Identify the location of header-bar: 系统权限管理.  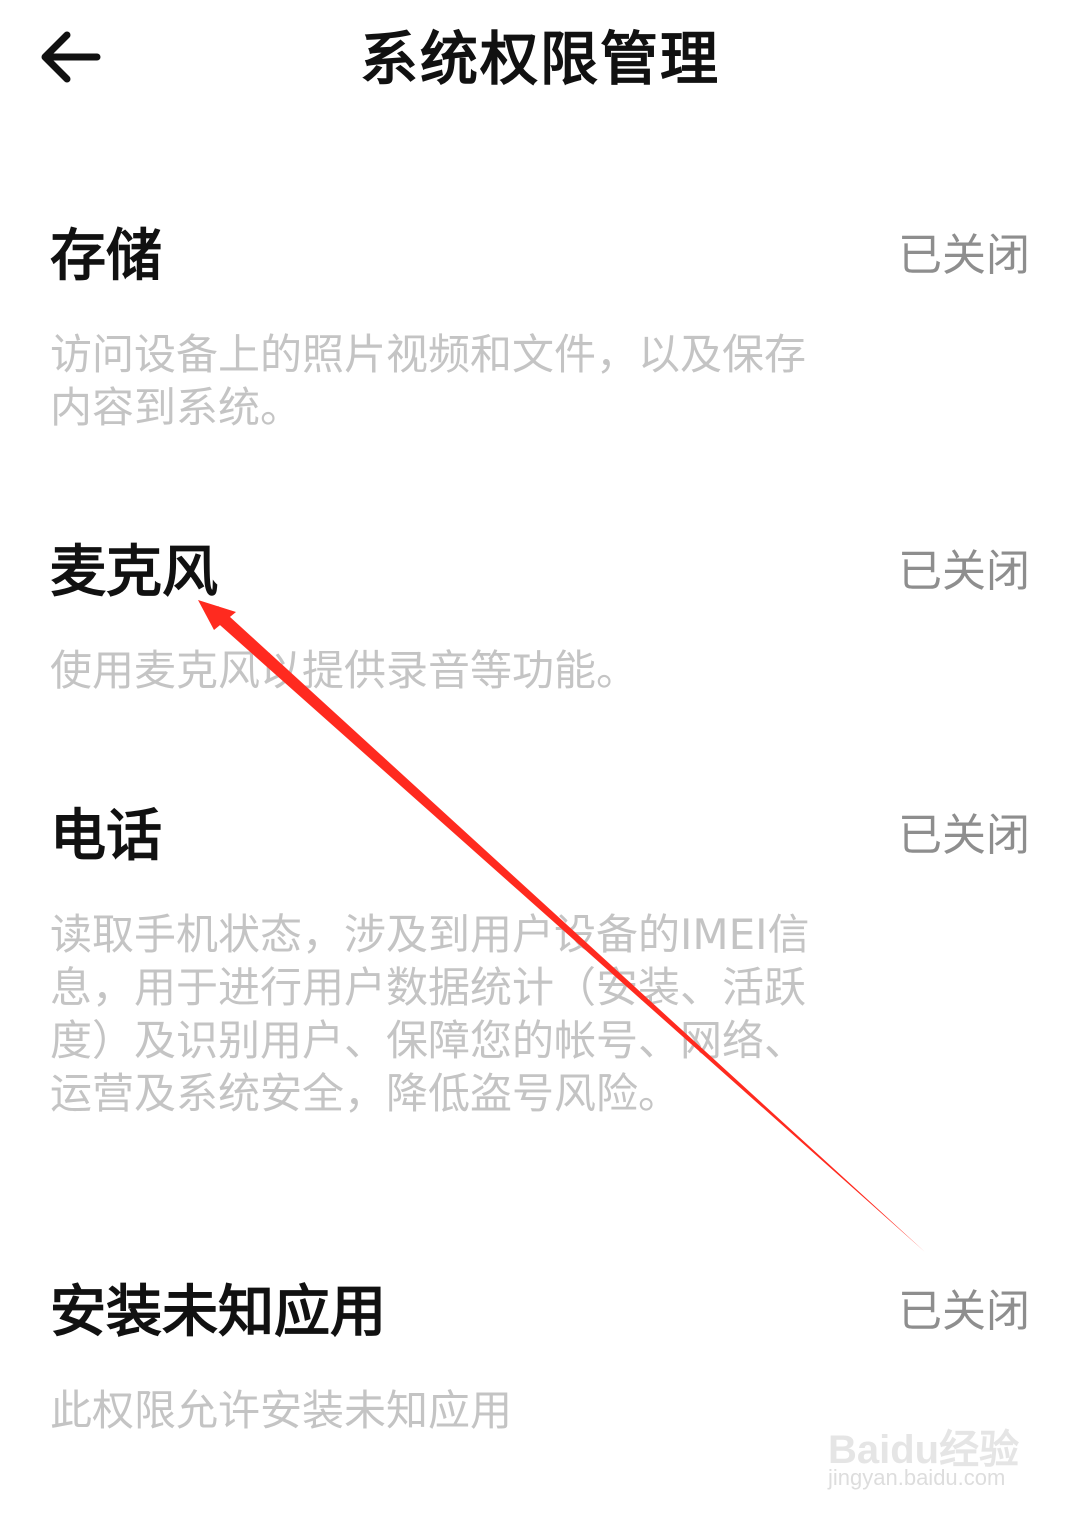
(540, 60).